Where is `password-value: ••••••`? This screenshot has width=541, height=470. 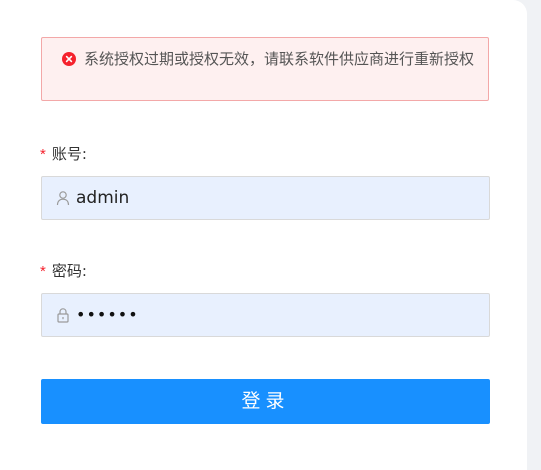
password-value: •••••• is located at coordinates (107, 314).